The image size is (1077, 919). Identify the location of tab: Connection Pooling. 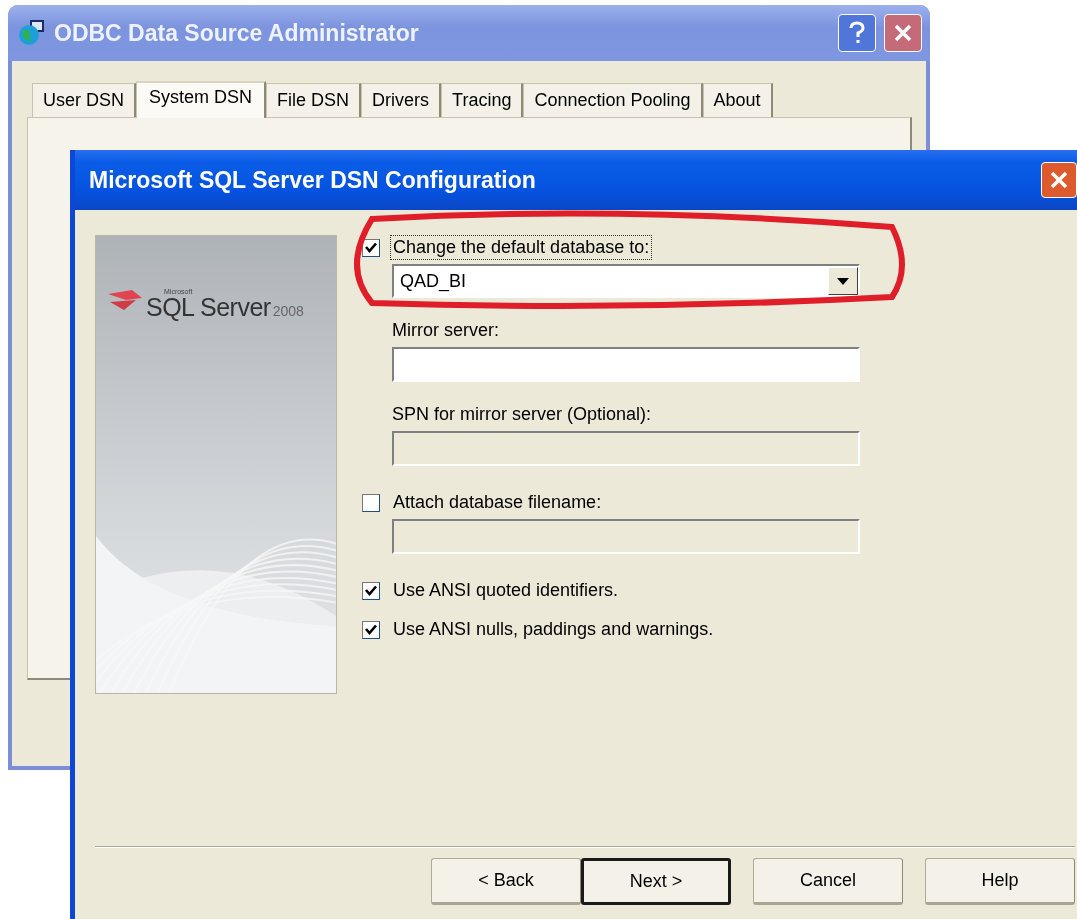
(613, 100).